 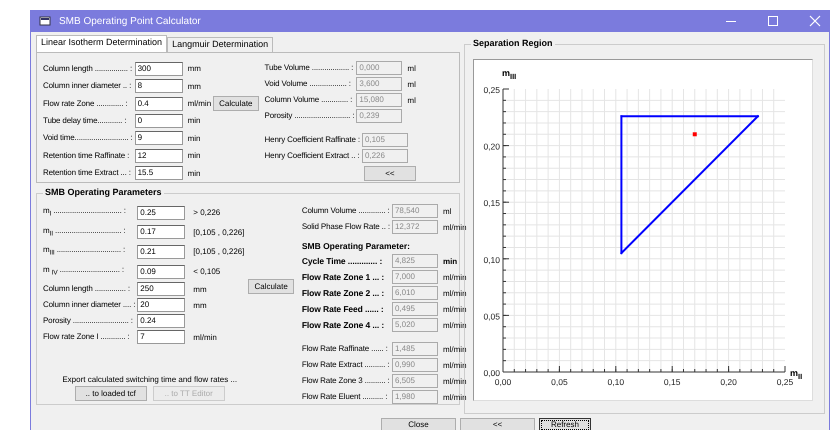 What do you see at coordinates (415, 211) in the screenshot?
I see `readonly-field: 78,540` at bounding box center [415, 211].